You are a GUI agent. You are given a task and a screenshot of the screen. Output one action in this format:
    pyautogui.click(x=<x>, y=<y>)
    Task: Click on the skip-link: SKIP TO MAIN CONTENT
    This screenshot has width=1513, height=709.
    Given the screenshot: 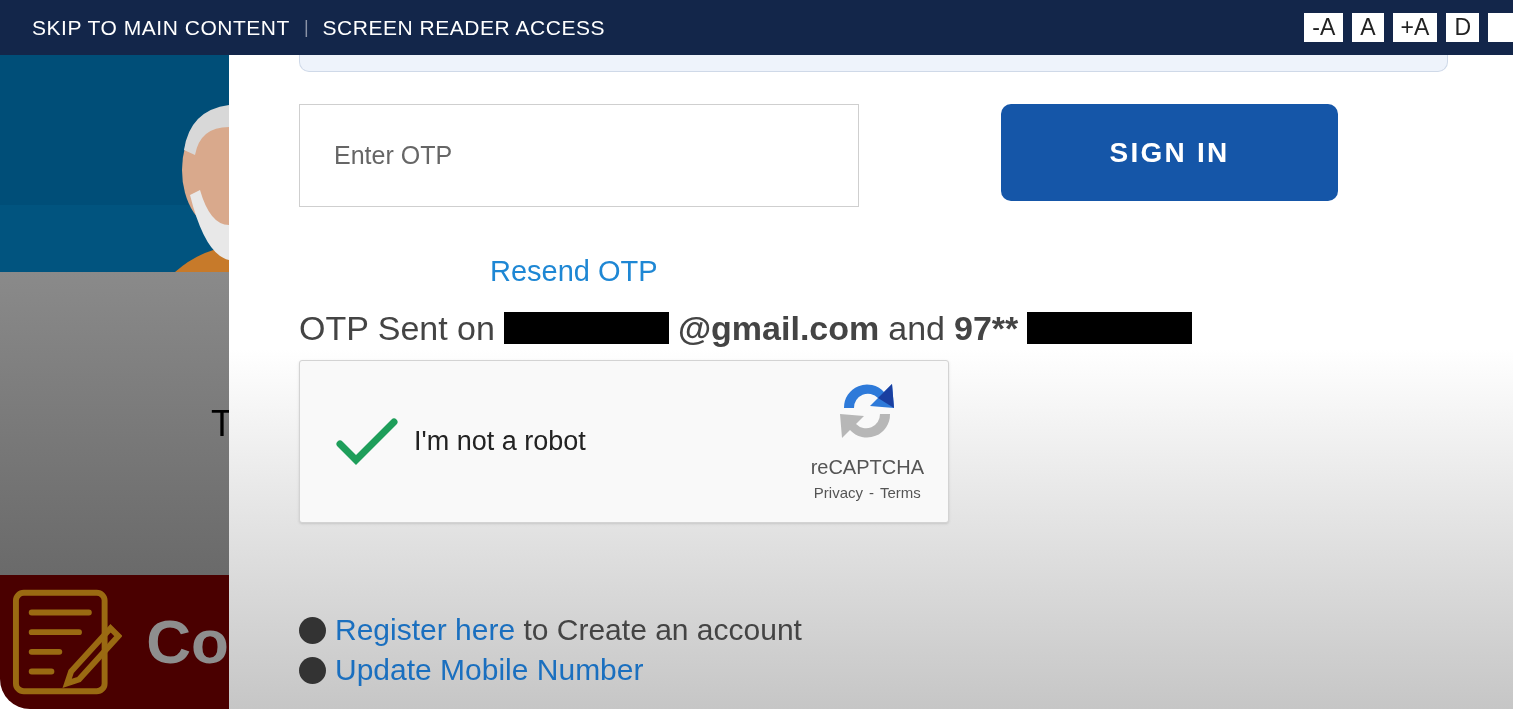 What is the action you would take?
    pyautogui.click(x=161, y=27)
    